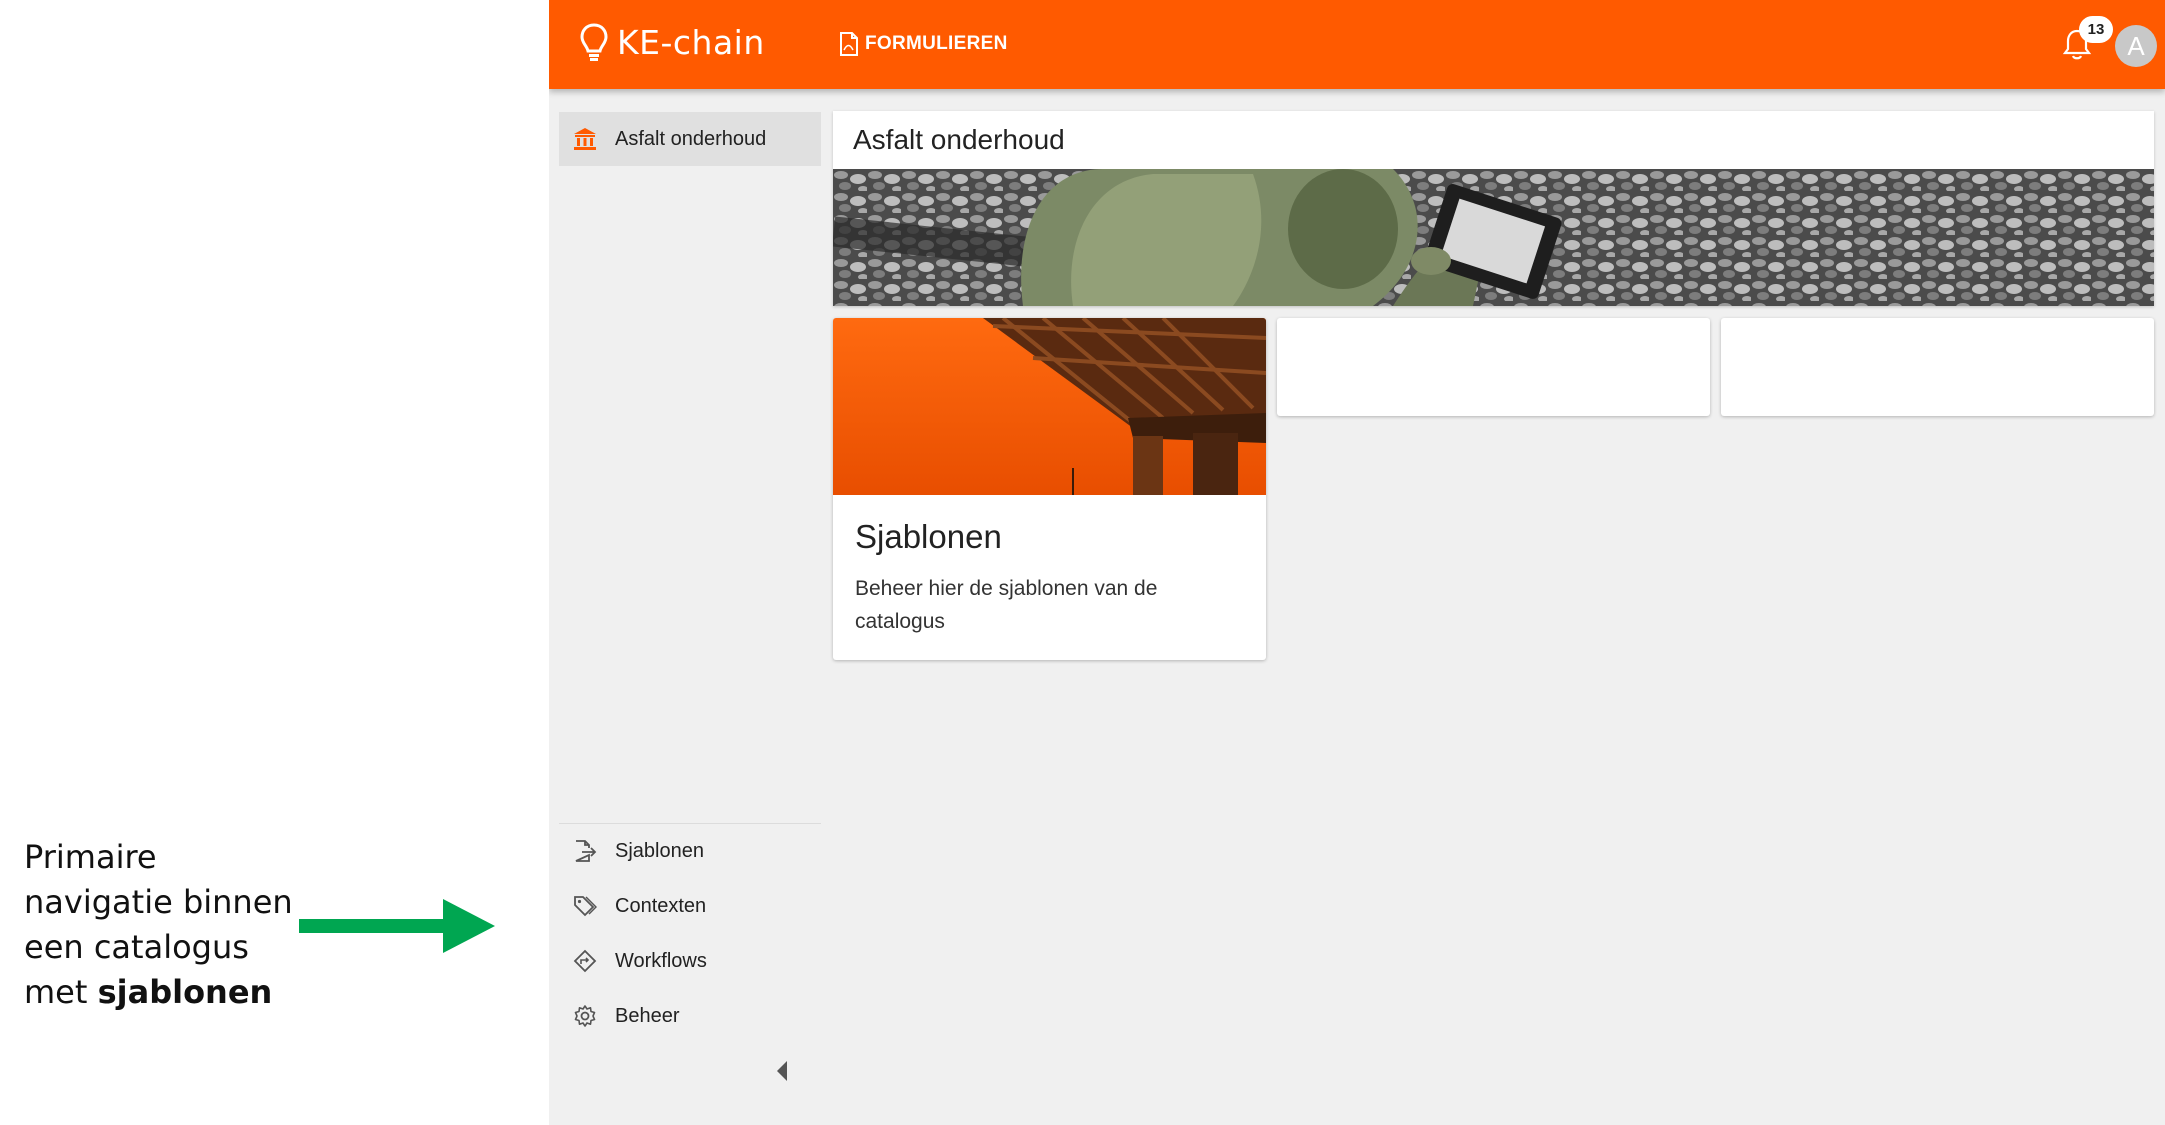  I want to click on brand-logo: KE-chain, so click(672, 42).